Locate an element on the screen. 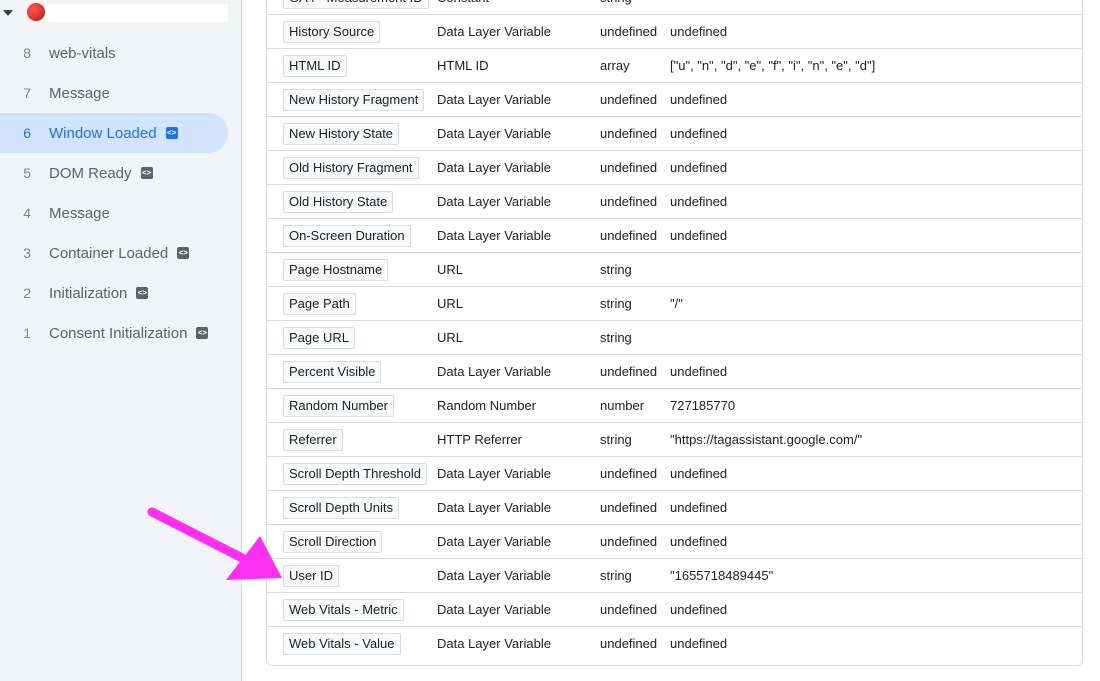  variable-type: Constant is located at coordinates (463, 7).